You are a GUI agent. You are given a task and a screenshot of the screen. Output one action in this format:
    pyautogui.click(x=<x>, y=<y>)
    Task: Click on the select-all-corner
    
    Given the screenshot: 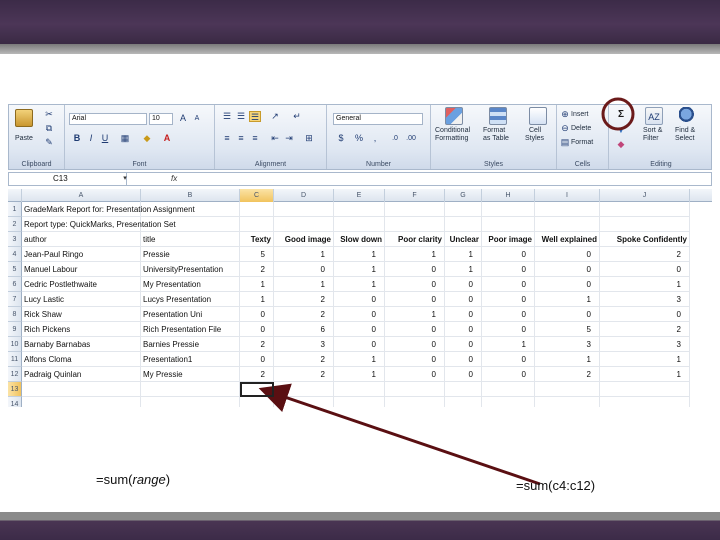 What is the action you would take?
    pyautogui.click(x=15, y=195)
    